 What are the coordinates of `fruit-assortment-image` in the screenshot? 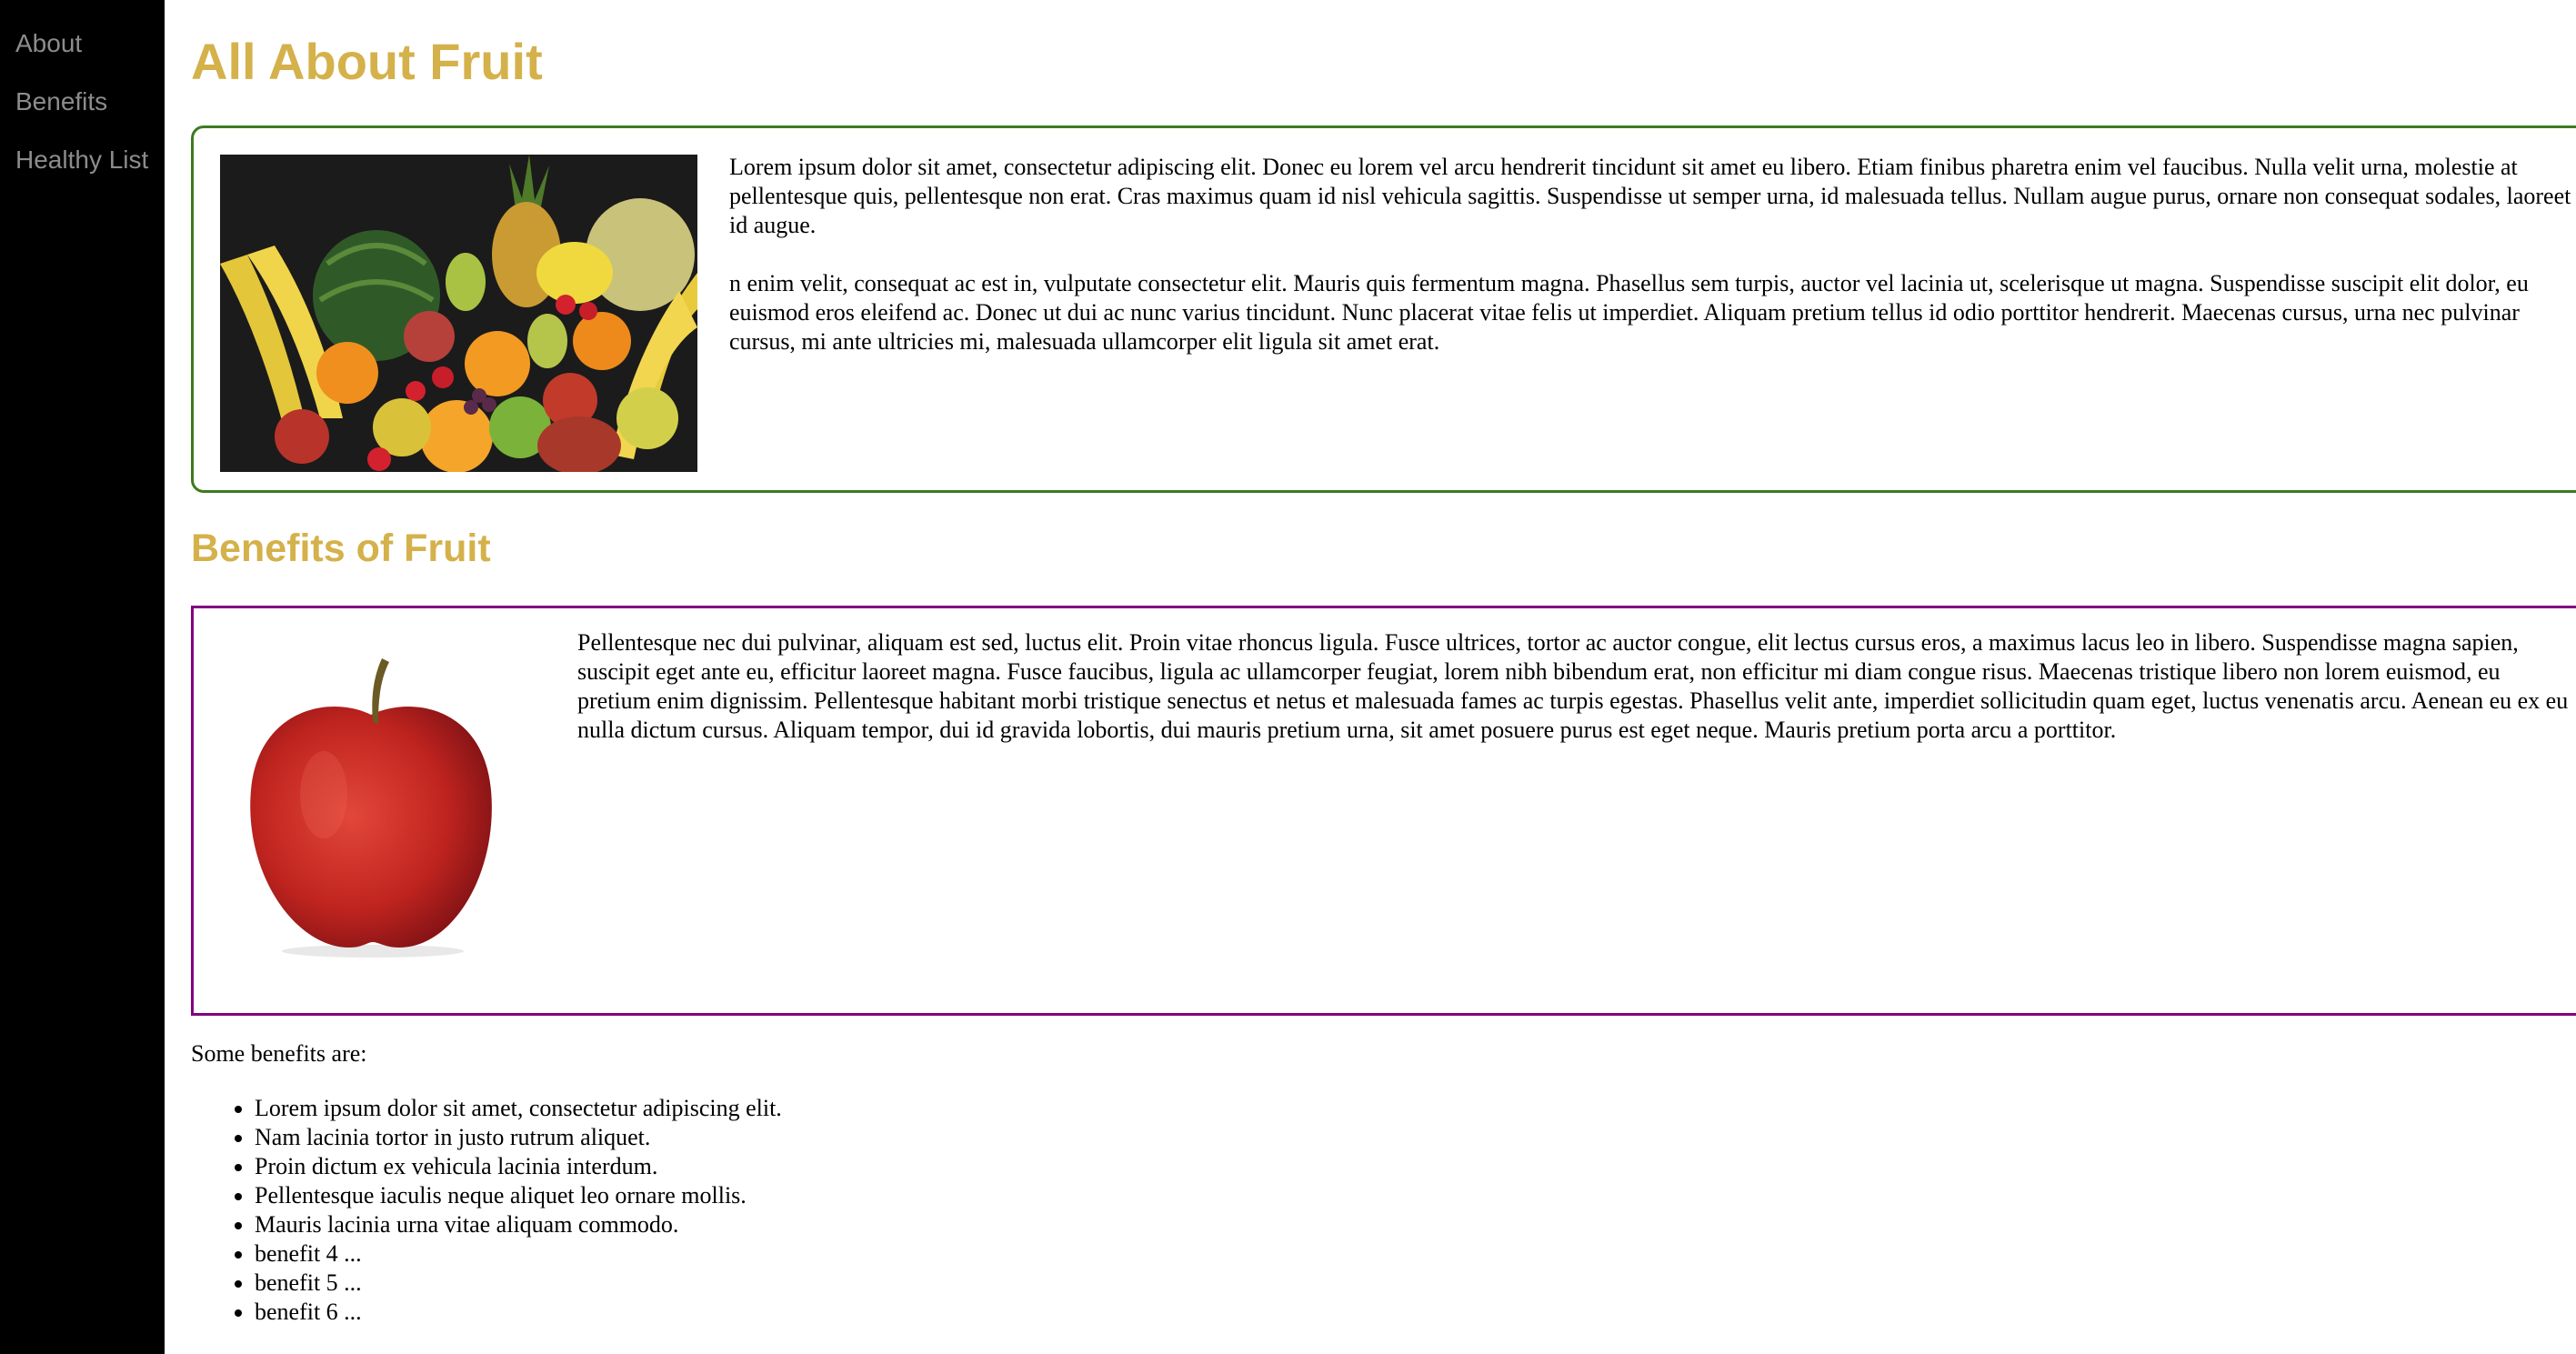 It's located at (459, 313).